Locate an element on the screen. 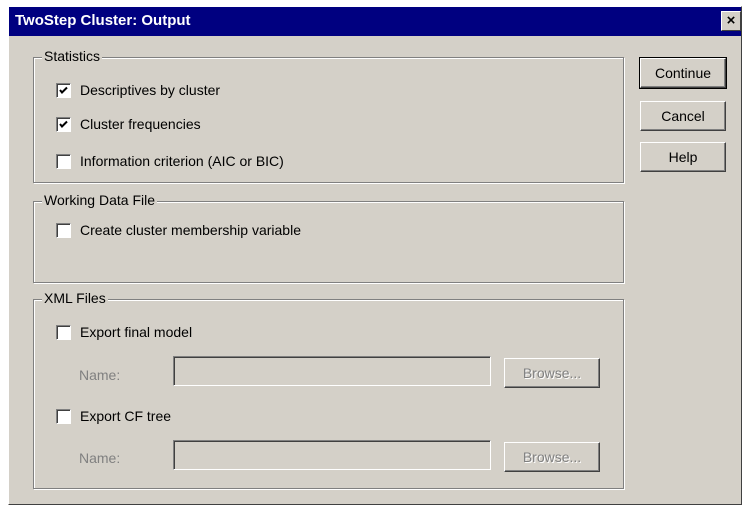 This screenshot has height=507, width=744. dialog-title: TwoStep Cluster: Output is located at coordinates (103, 20).